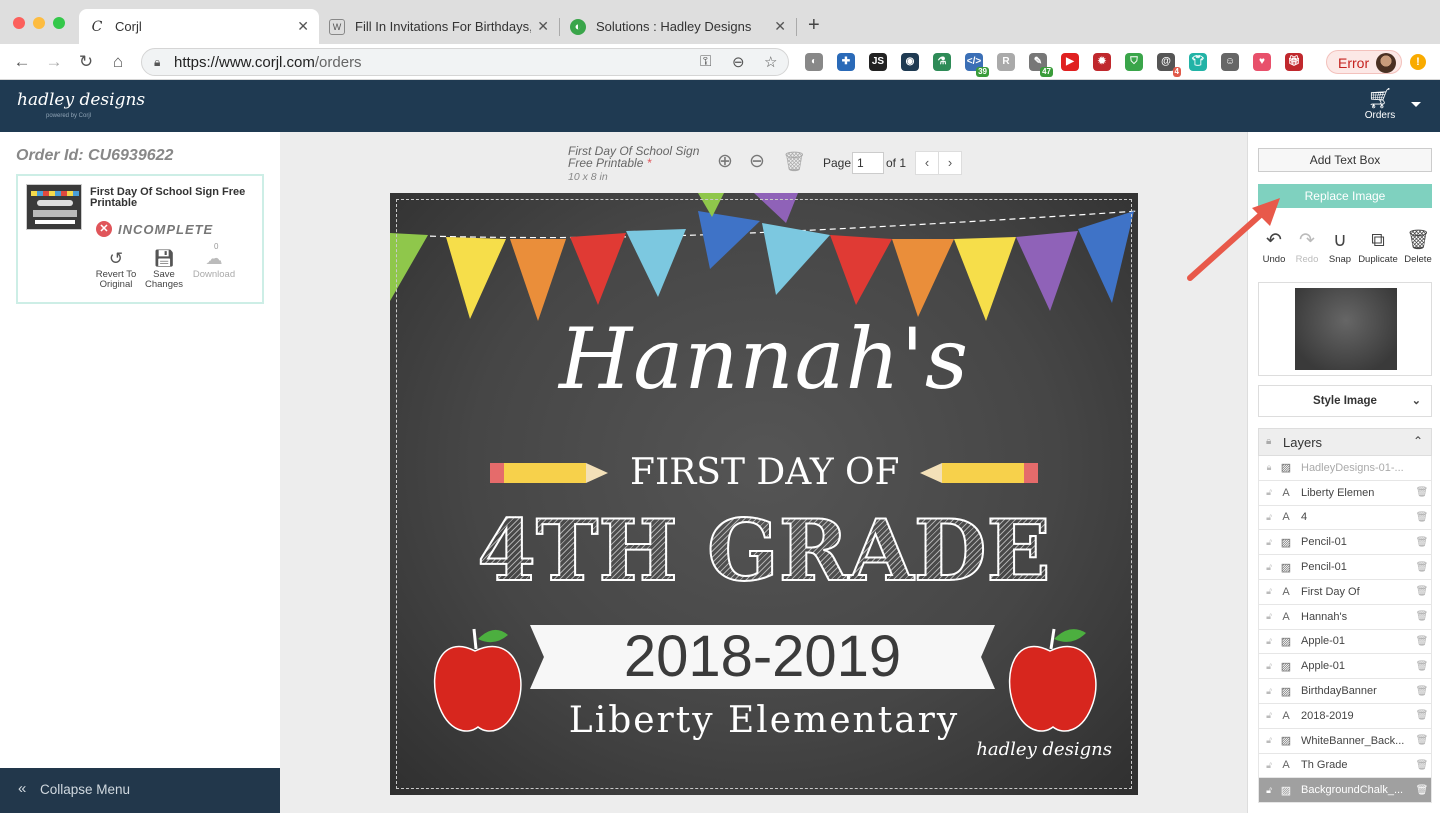 This screenshot has width=1440, height=813. What do you see at coordinates (1345, 766) in the screenshot?
I see `layer-row: 🔓︎ A Th Grade 🗑︎` at bounding box center [1345, 766].